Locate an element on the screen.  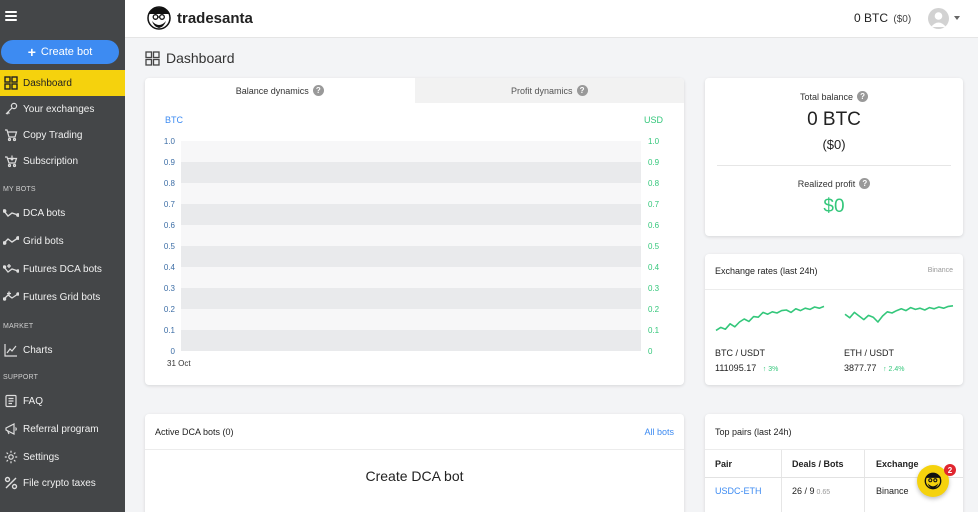
btc-pair-label: BTC / USDT is located at coordinates (740, 353).